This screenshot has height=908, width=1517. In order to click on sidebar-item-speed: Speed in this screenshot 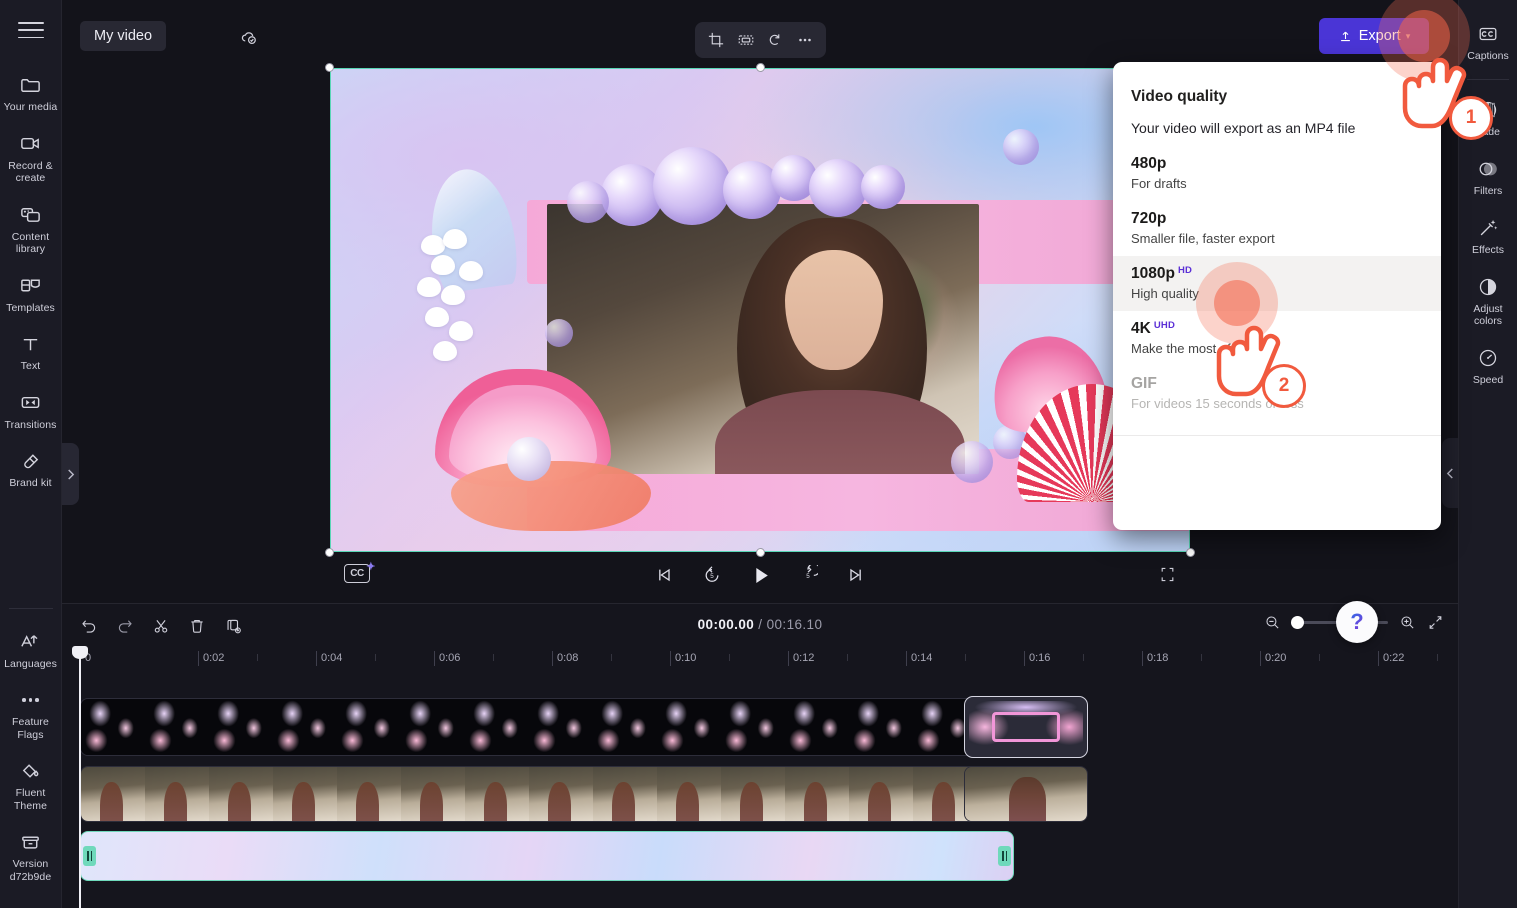, I will do `click(1488, 365)`.